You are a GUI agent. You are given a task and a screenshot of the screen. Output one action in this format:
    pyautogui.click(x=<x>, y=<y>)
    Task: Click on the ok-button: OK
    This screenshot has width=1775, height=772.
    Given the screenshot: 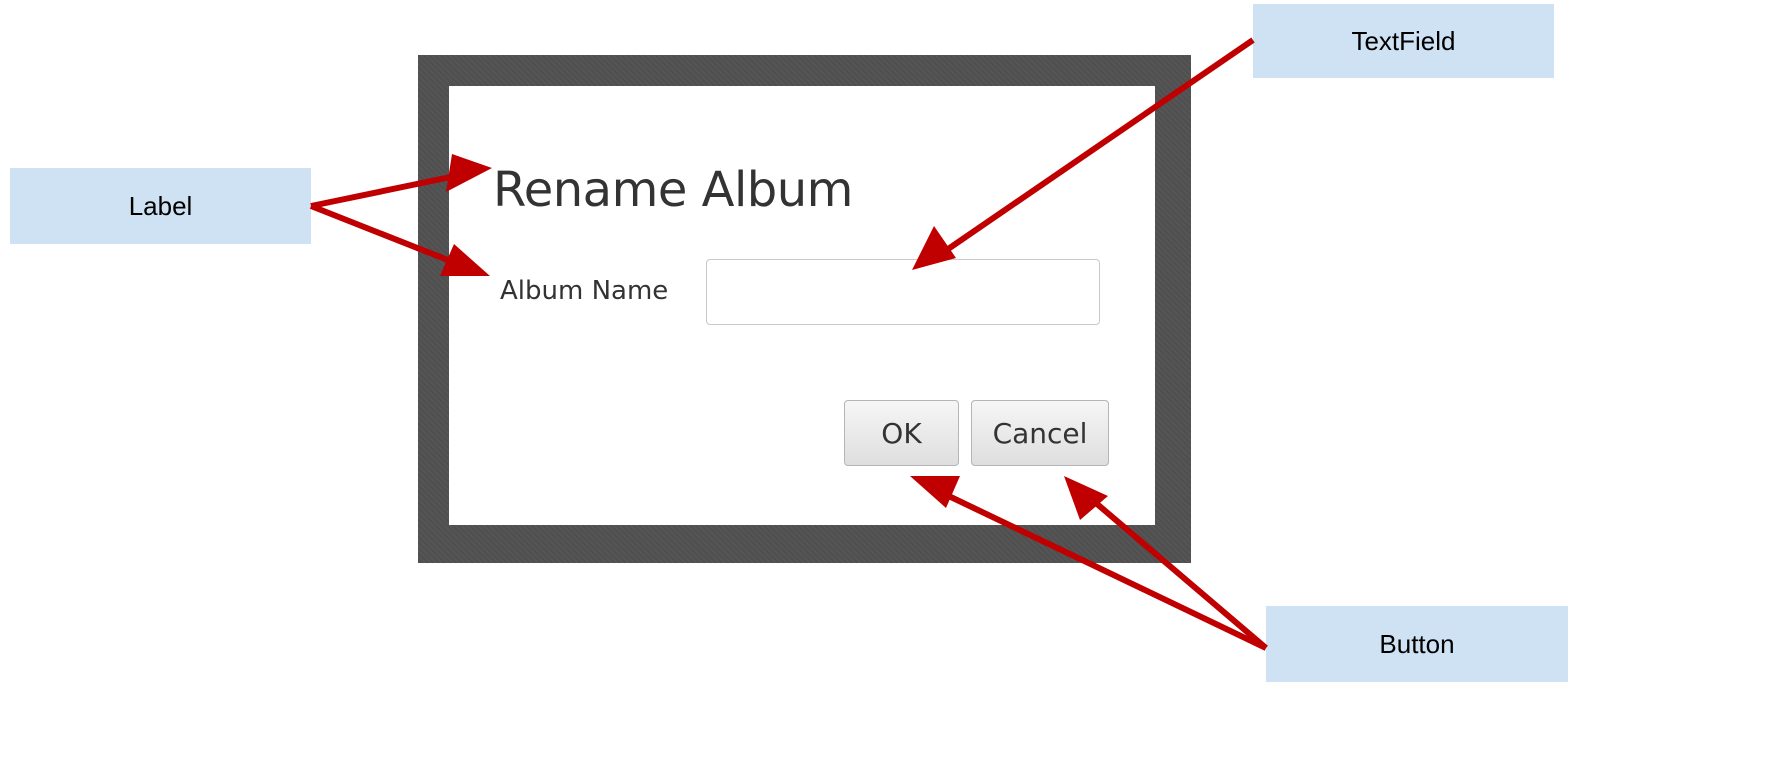 What is the action you would take?
    pyautogui.click(x=901, y=433)
    